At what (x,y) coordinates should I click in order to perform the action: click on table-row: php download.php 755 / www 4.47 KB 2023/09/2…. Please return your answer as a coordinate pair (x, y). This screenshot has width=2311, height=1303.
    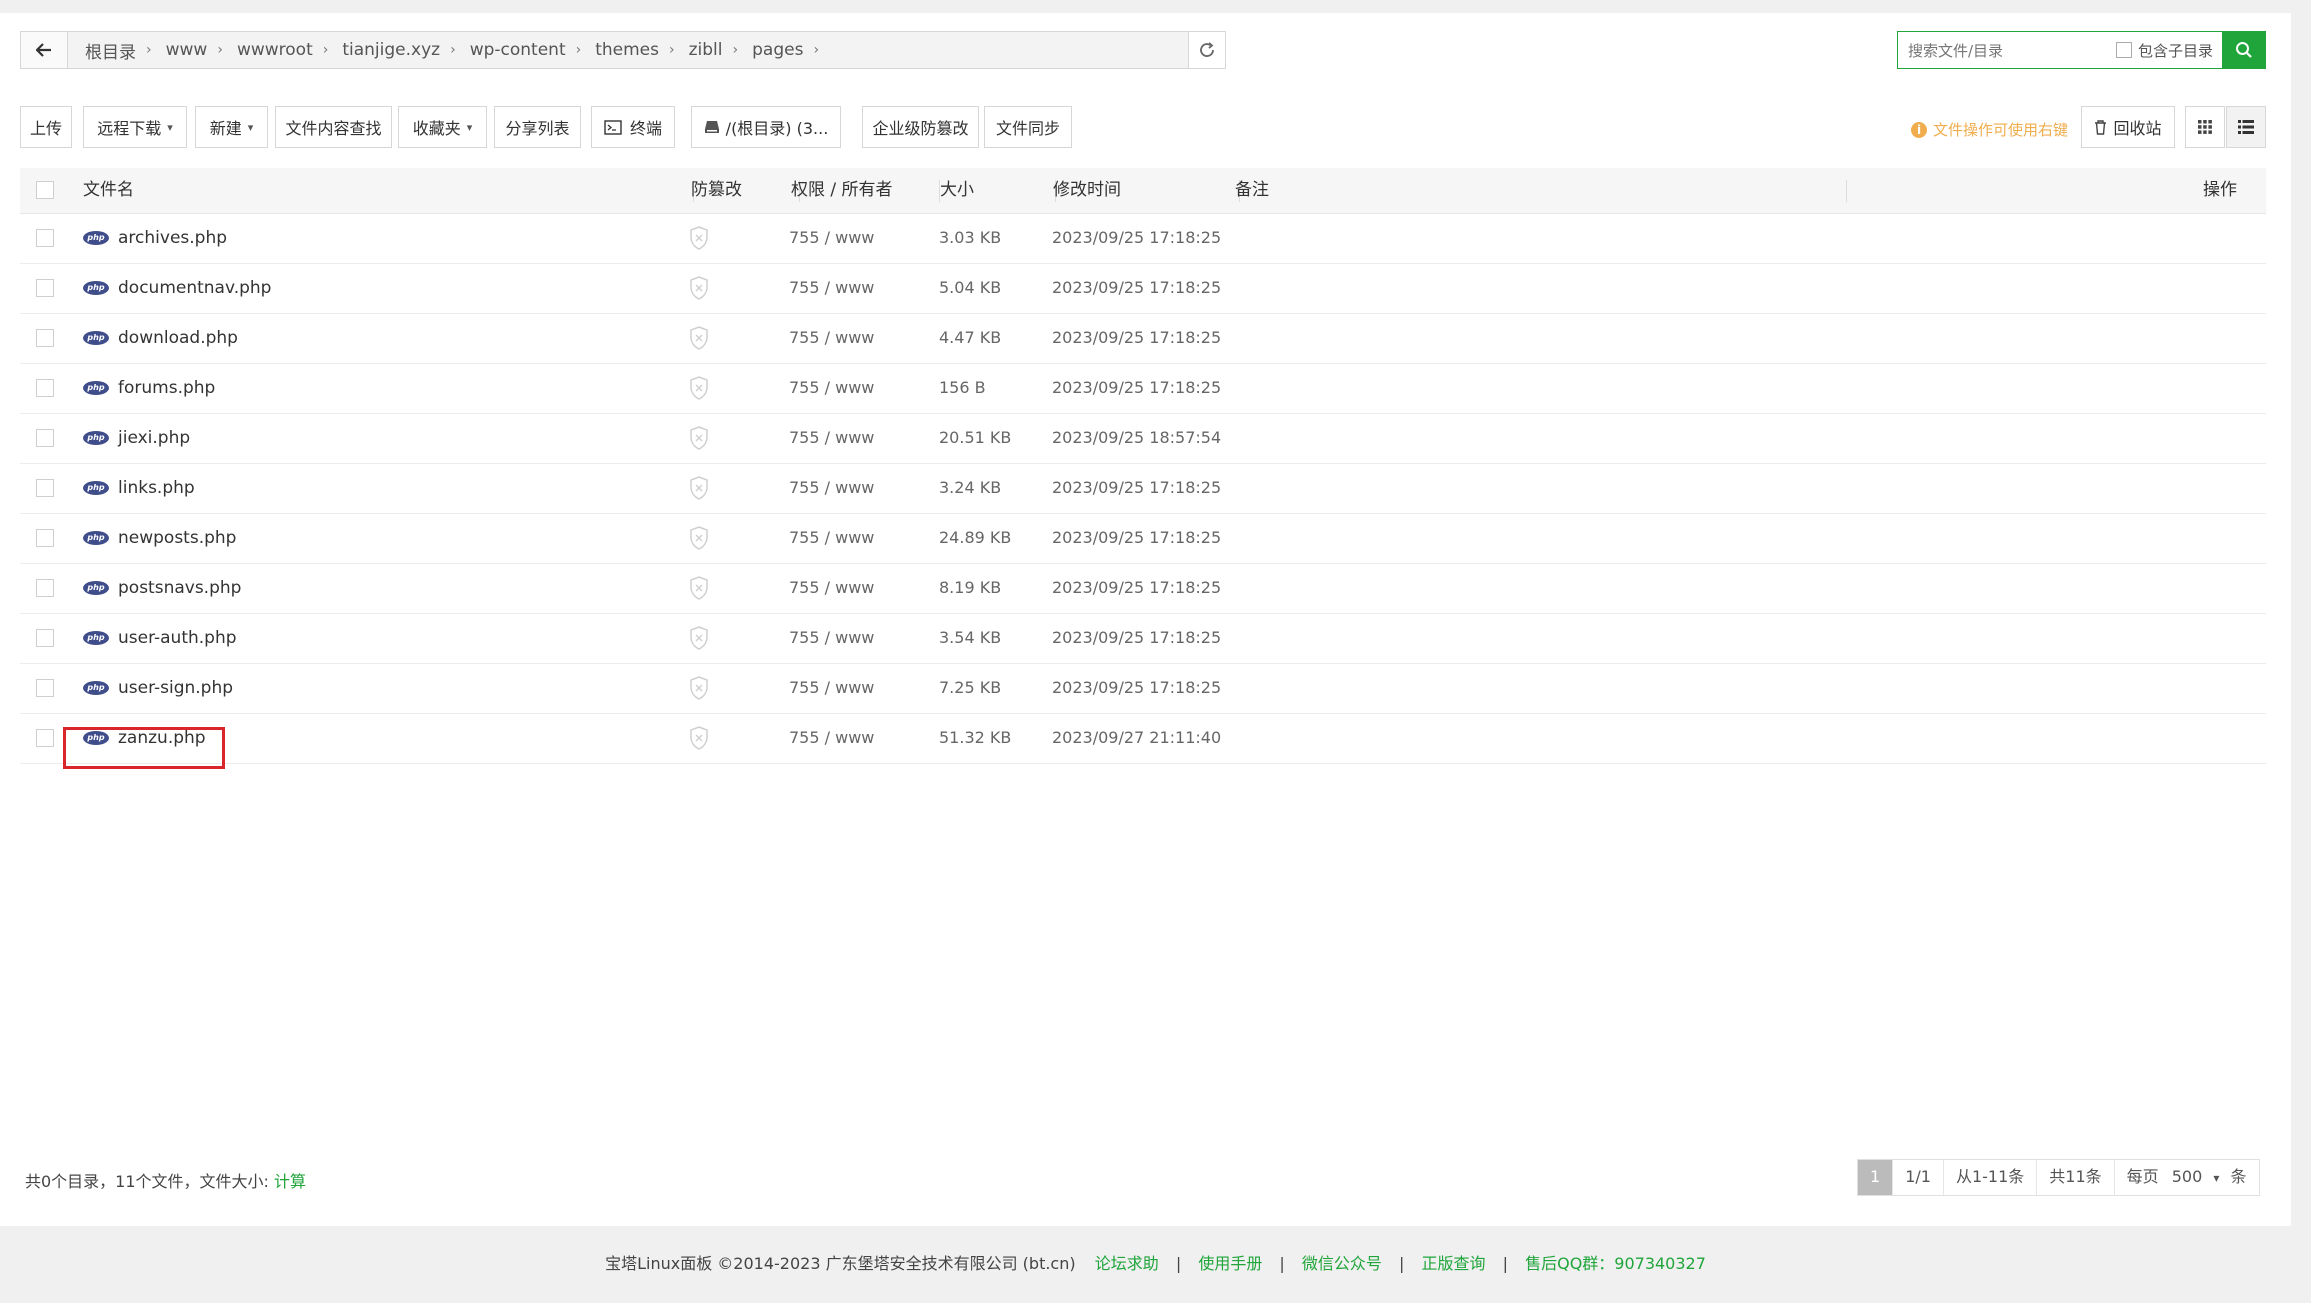
    Looking at the image, I should click on (1143, 338).